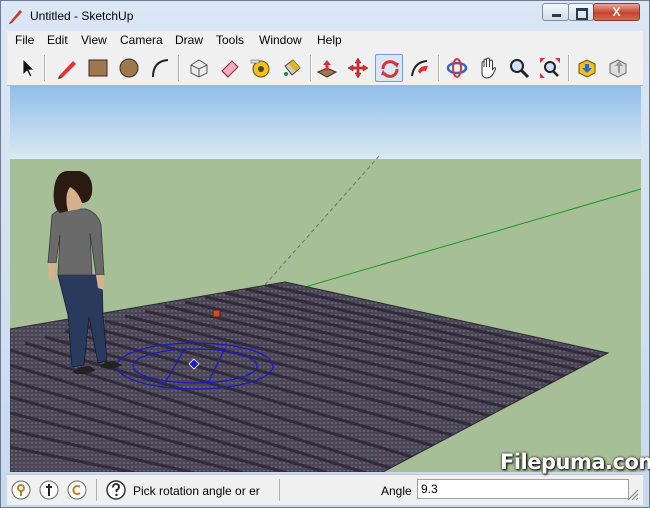 The image size is (650, 508). Describe the element at coordinates (141, 40) in the screenshot. I see `menu-camera: Camera` at that location.